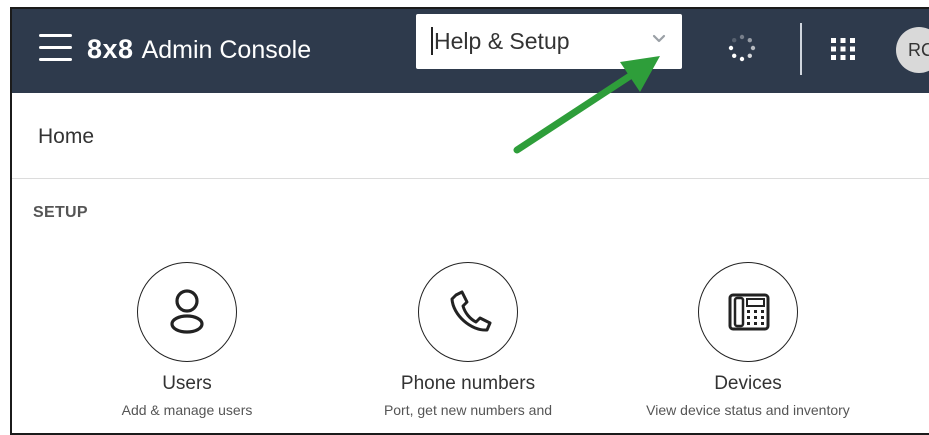 This screenshot has width=929, height=435. What do you see at coordinates (55, 47) in the screenshot?
I see `hamburger-menu-icon` at bounding box center [55, 47].